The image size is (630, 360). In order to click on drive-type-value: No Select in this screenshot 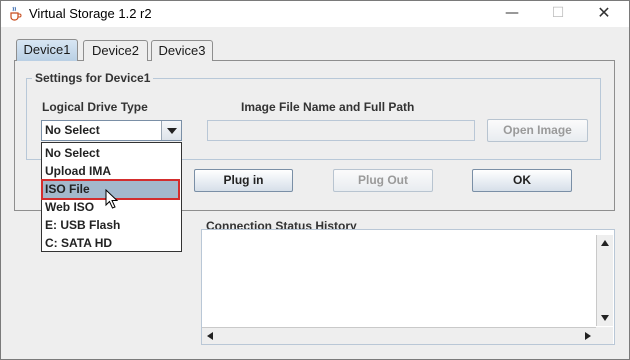, I will do `click(72, 130)`.